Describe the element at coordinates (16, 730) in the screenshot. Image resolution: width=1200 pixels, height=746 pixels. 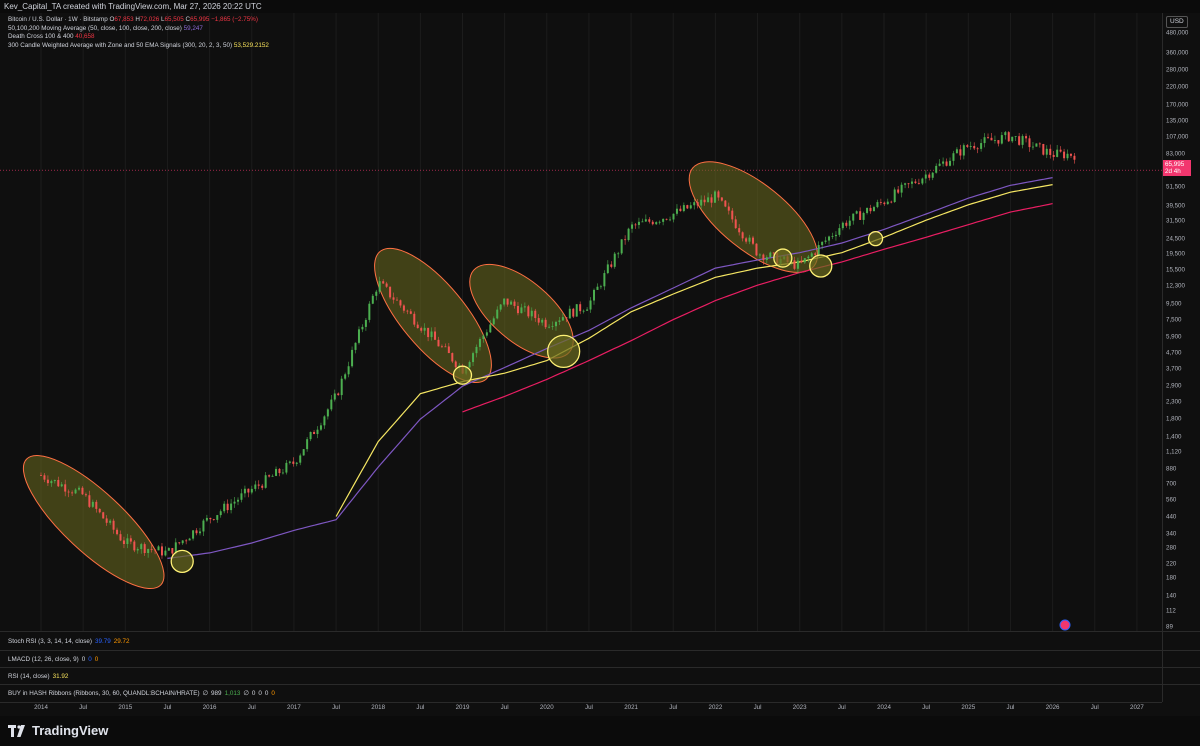
I see `tradingview-logo-icon` at that location.